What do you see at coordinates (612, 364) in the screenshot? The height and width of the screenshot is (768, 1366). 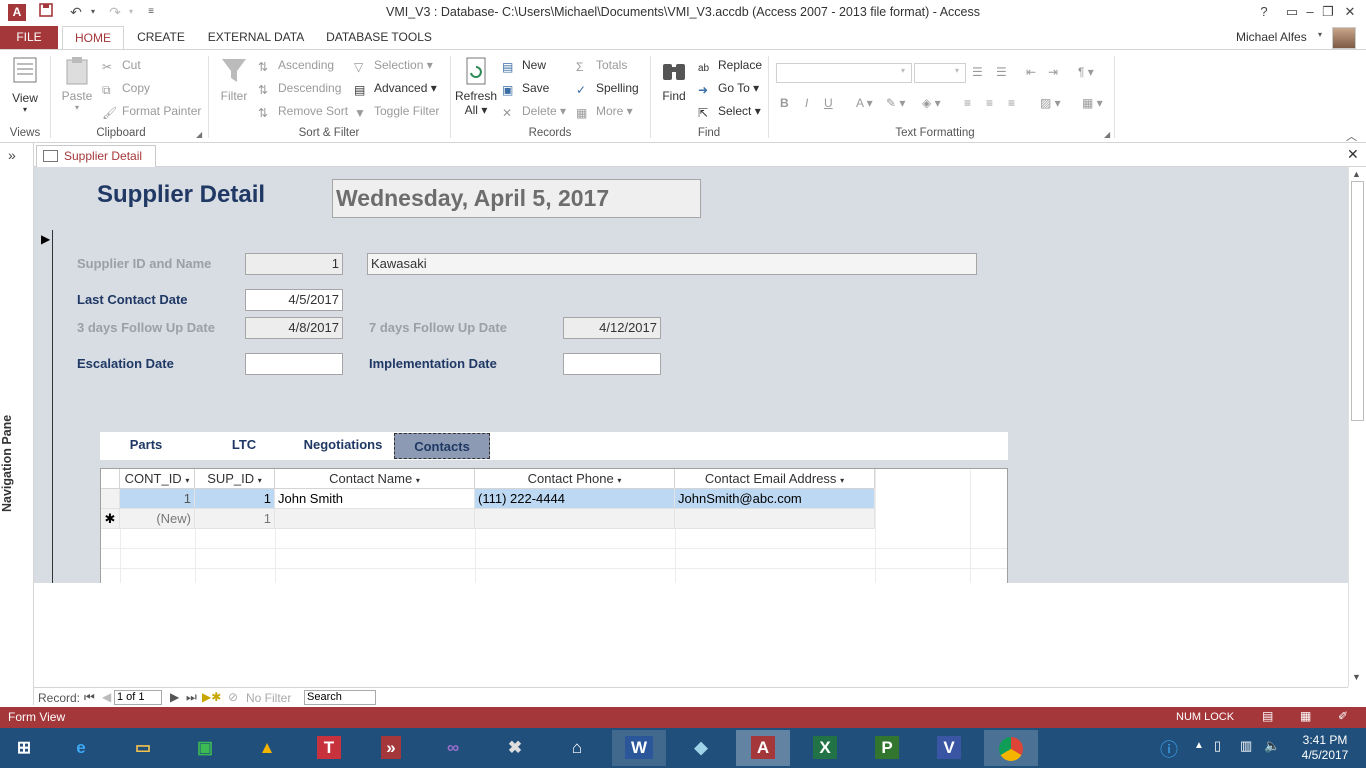 I see `implementation-date-field` at bounding box center [612, 364].